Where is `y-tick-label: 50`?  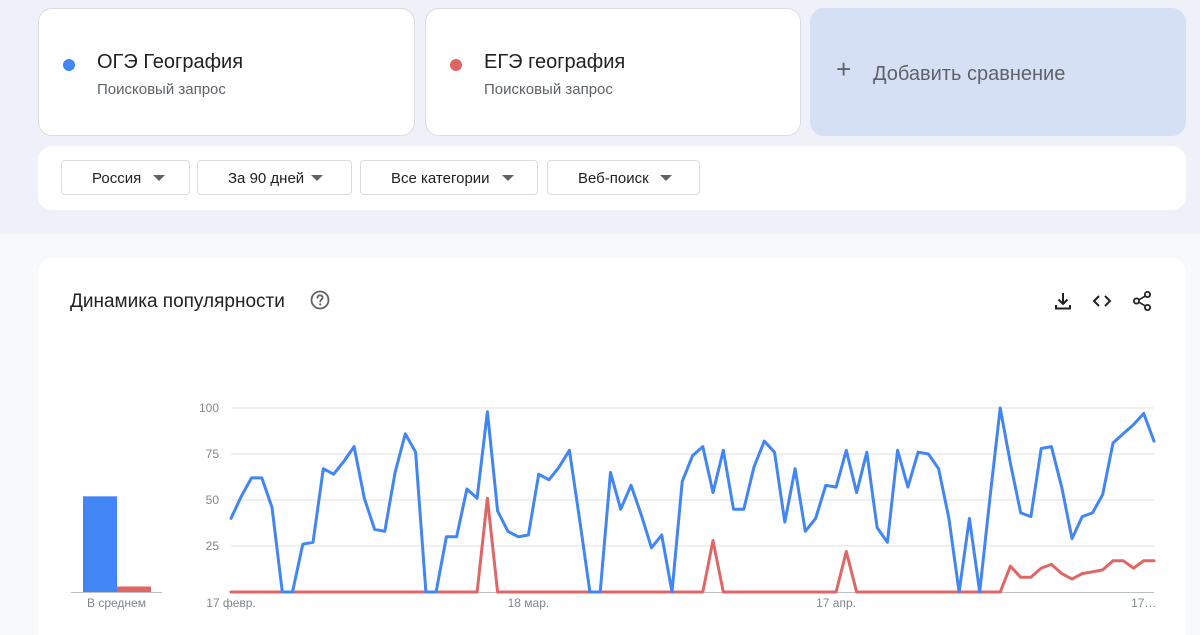
y-tick-label: 50 is located at coordinates (213, 500).